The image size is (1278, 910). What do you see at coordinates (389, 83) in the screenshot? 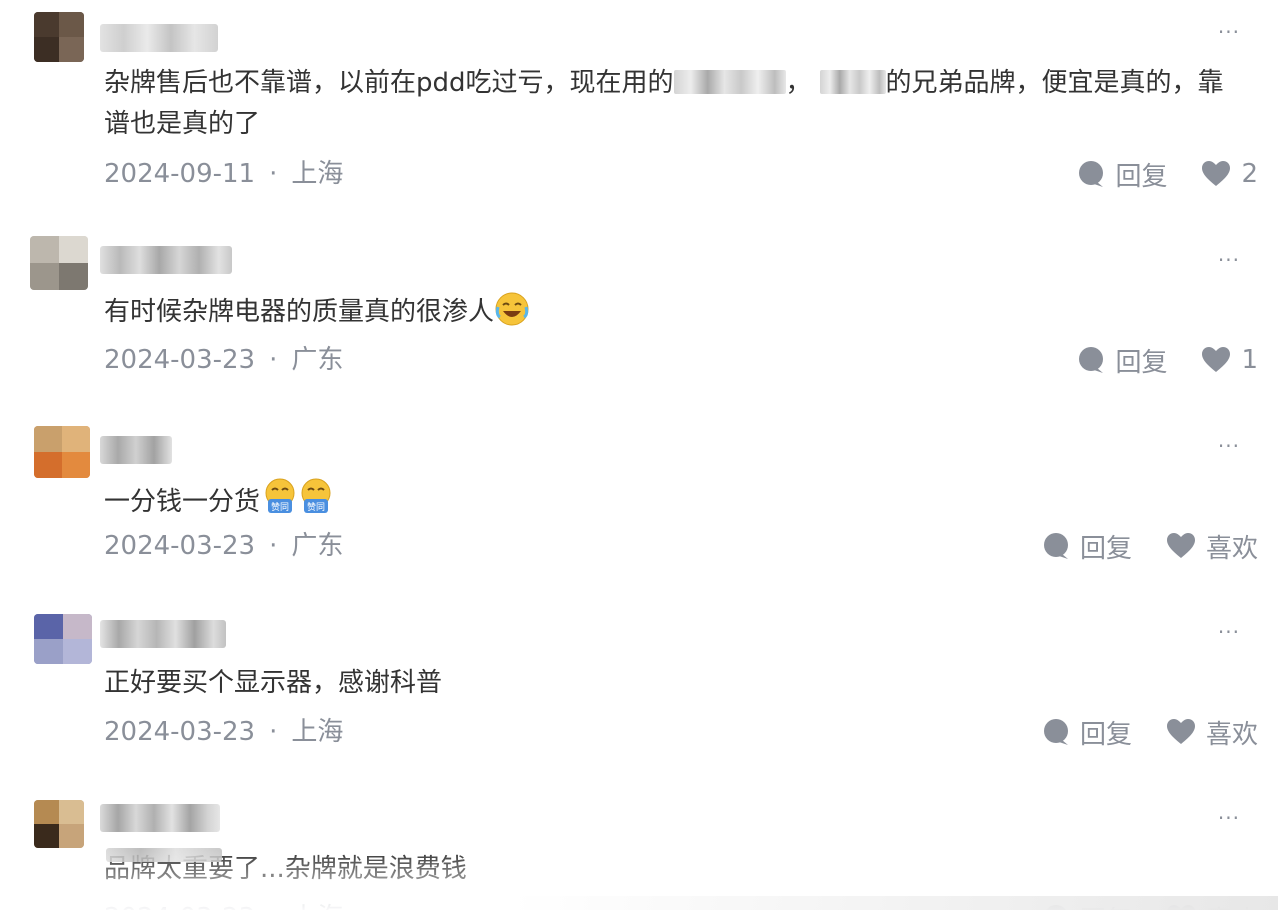
I see `comment-text-part: 杂牌售后也不靠谱，以前在pdd吃过亏，现在用的` at bounding box center [389, 83].